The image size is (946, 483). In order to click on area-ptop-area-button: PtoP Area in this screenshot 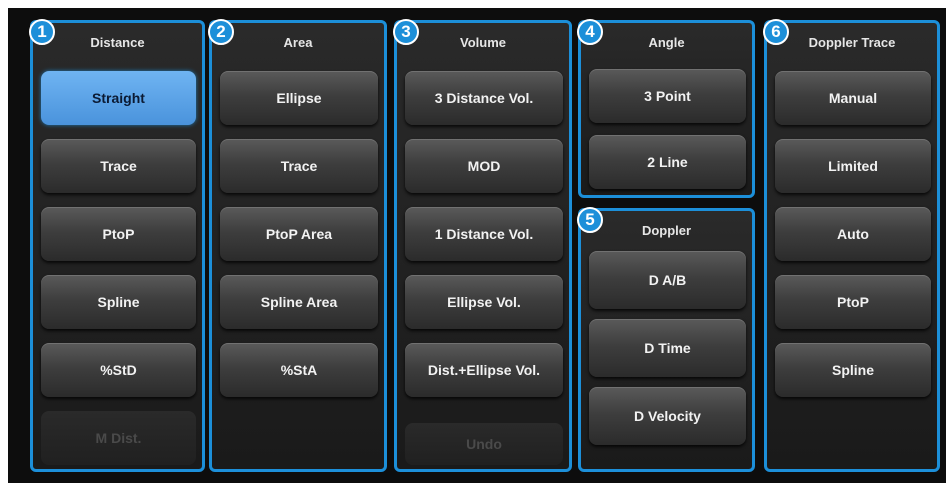, I will do `click(299, 234)`.